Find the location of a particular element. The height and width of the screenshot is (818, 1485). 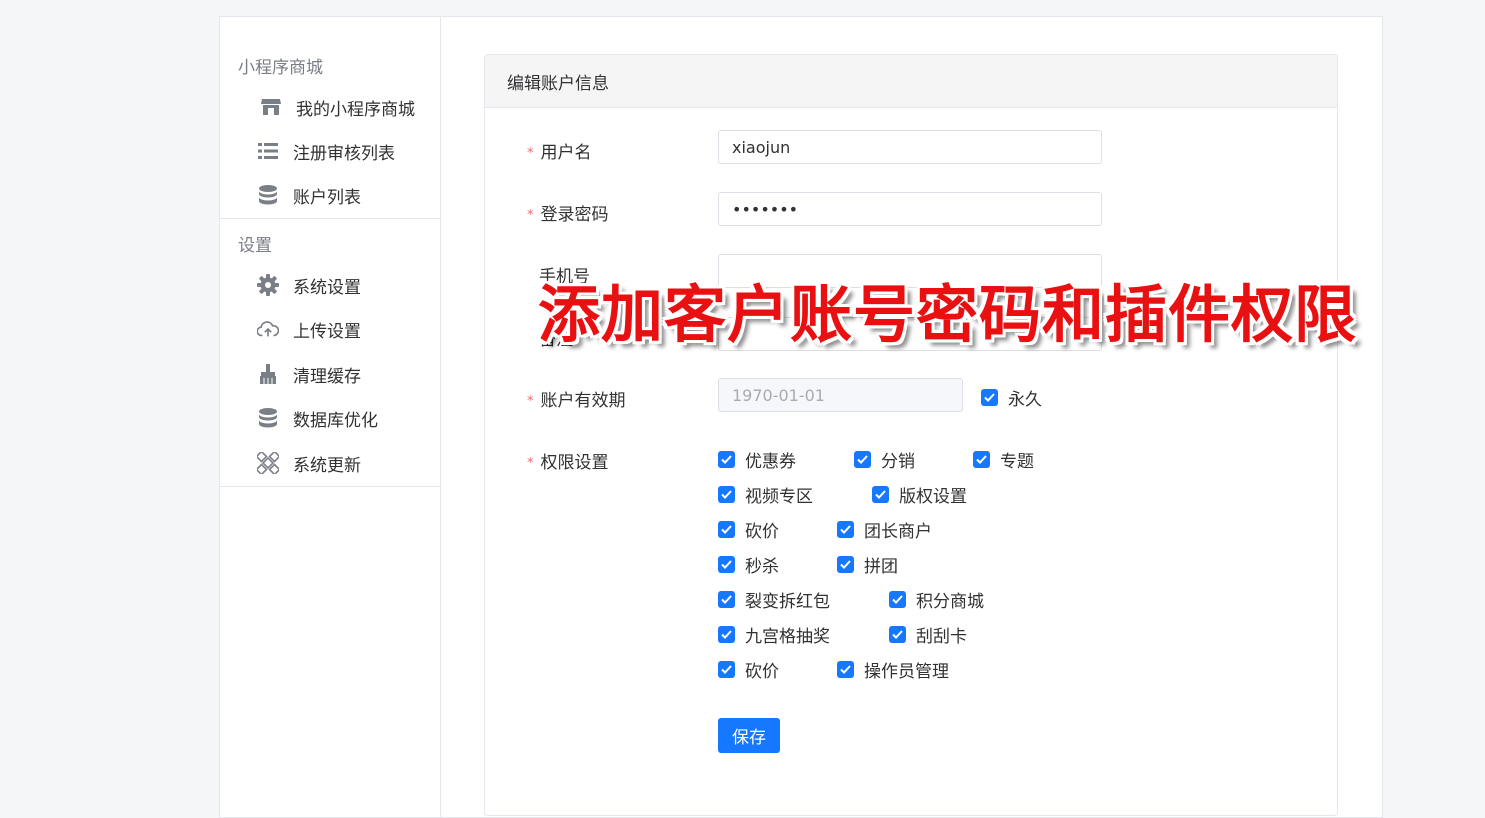

permission-label: 九宫格抽奖 is located at coordinates (787, 637).